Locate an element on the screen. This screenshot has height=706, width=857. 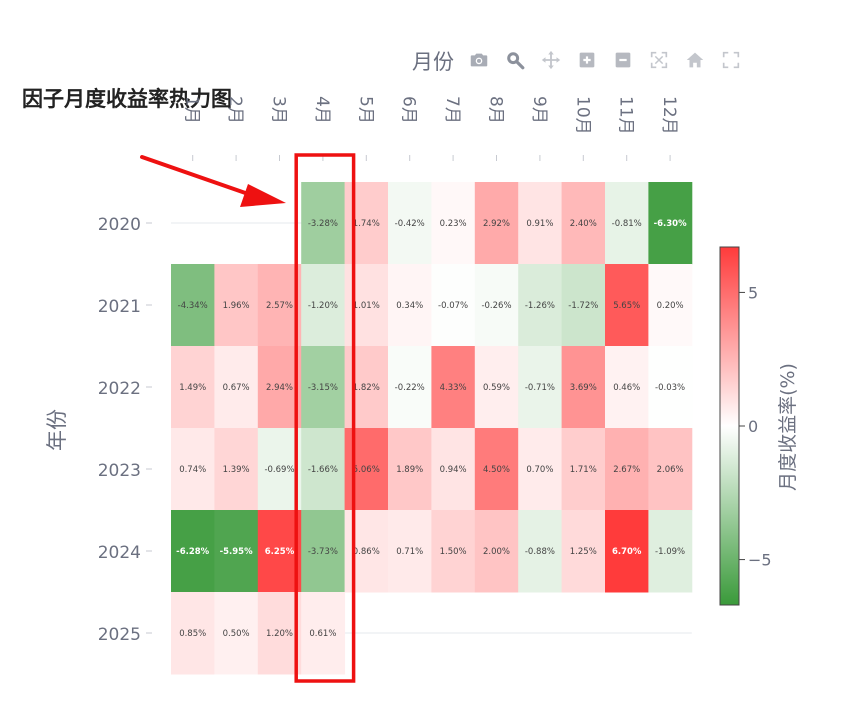
colorbar-tick-label: −5 is located at coordinates (760, 560).